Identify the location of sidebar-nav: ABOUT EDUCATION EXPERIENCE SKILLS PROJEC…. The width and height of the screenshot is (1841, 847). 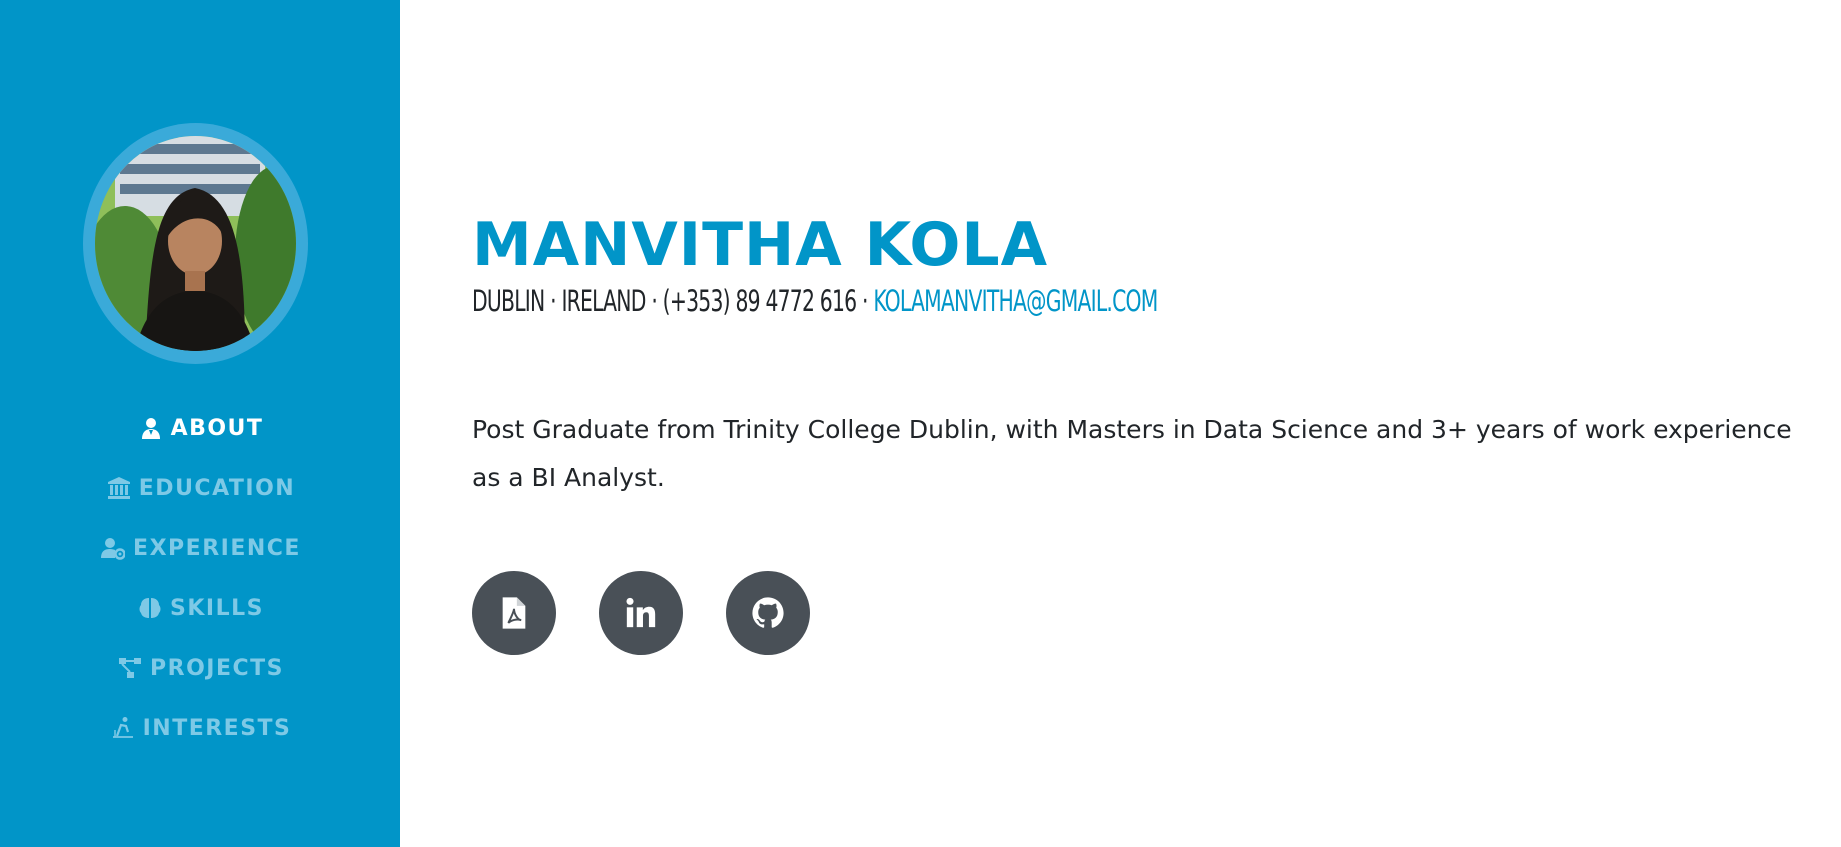
(200, 578).